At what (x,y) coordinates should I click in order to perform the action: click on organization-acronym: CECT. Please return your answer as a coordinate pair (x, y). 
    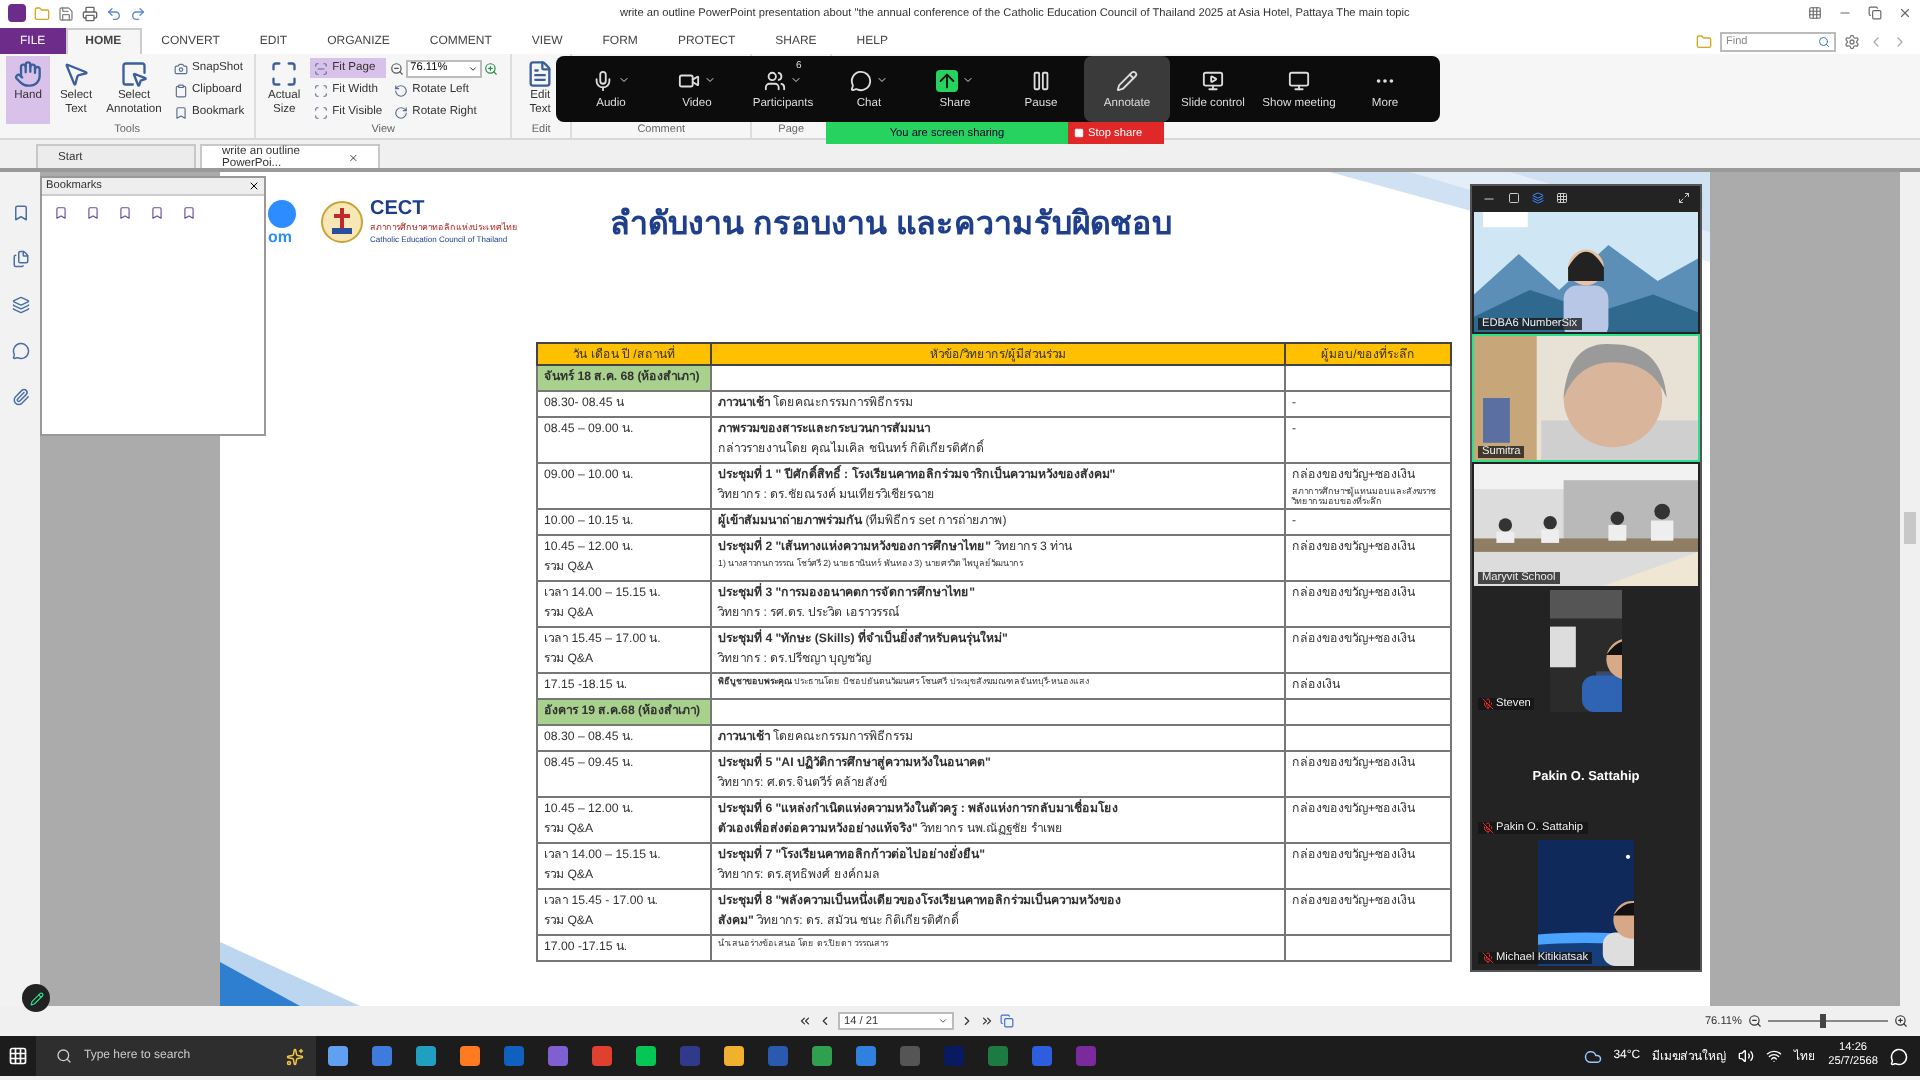
    Looking at the image, I should click on (398, 210).